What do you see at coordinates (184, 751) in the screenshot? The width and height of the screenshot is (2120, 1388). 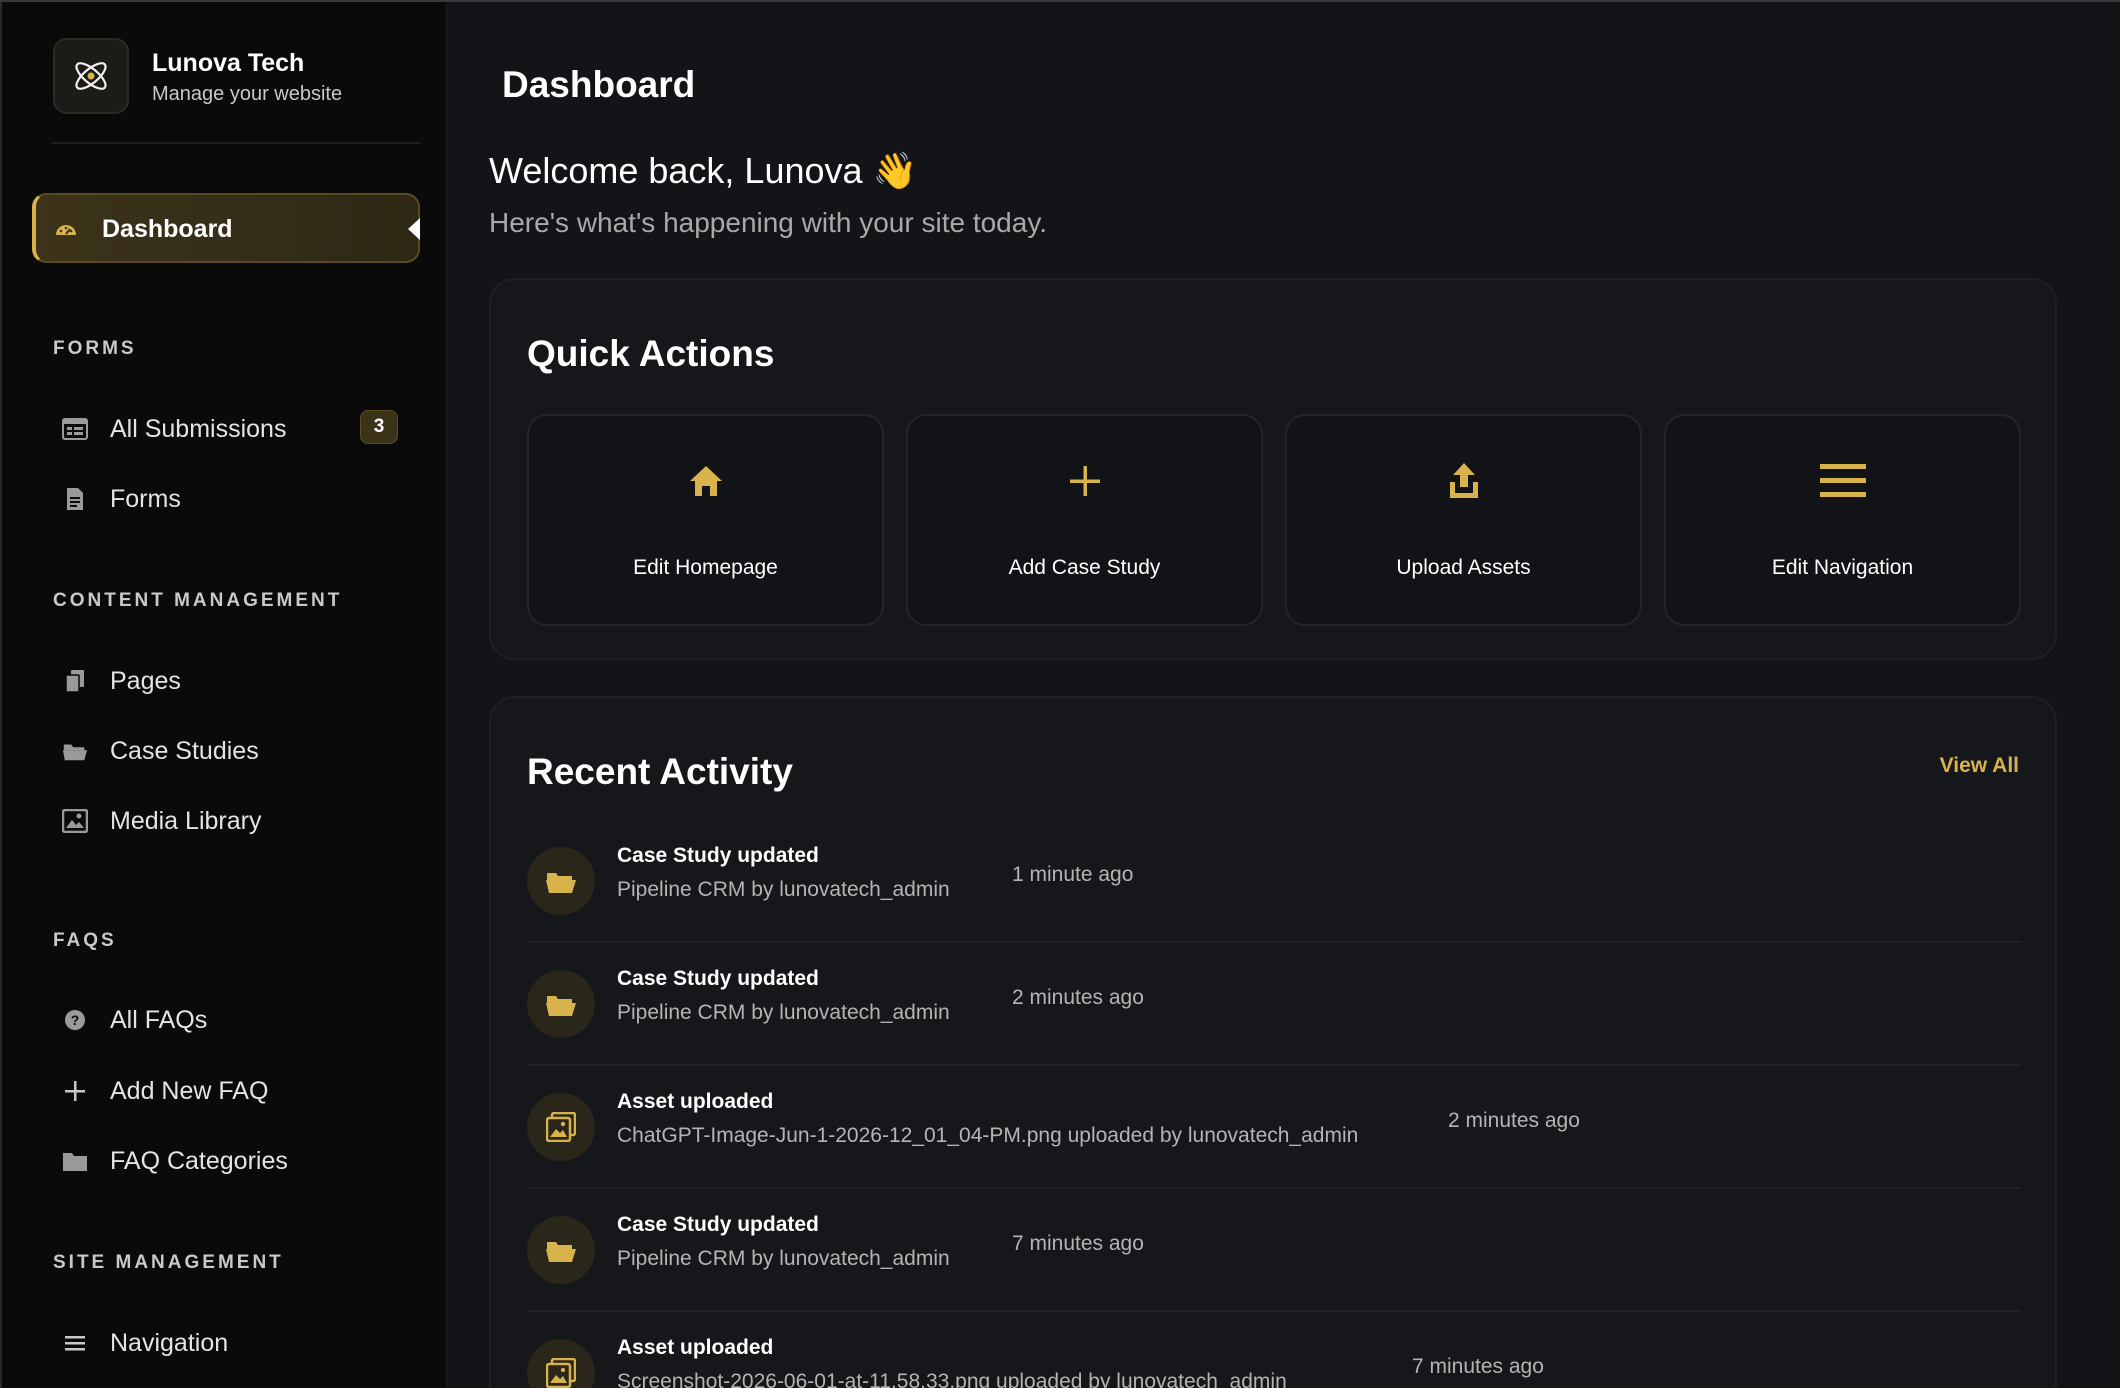 I see `sidebar-item-label: Case Studies` at bounding box center [184, 751].